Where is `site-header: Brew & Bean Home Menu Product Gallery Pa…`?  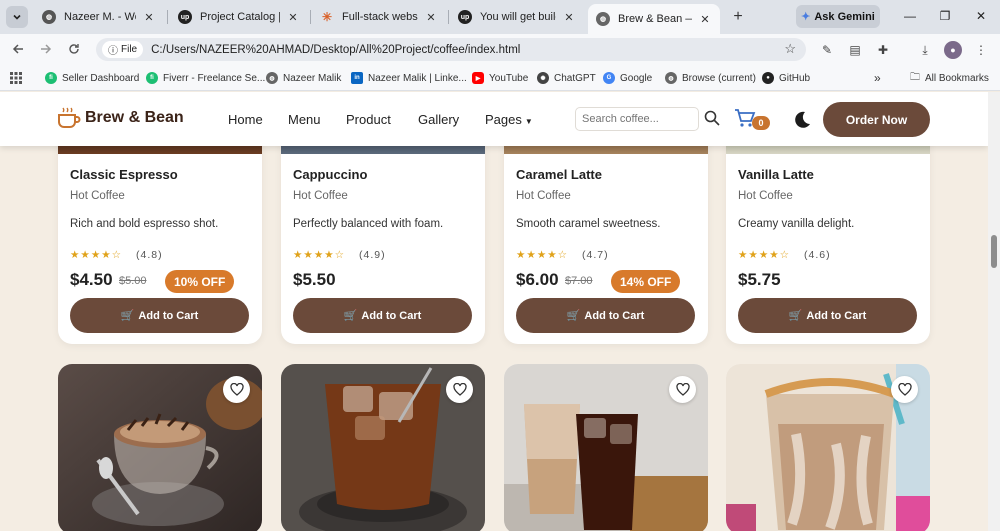 site-header: Brew & Bean Home Menu Product Gallery Pa… is located at coordinates (494, 119).